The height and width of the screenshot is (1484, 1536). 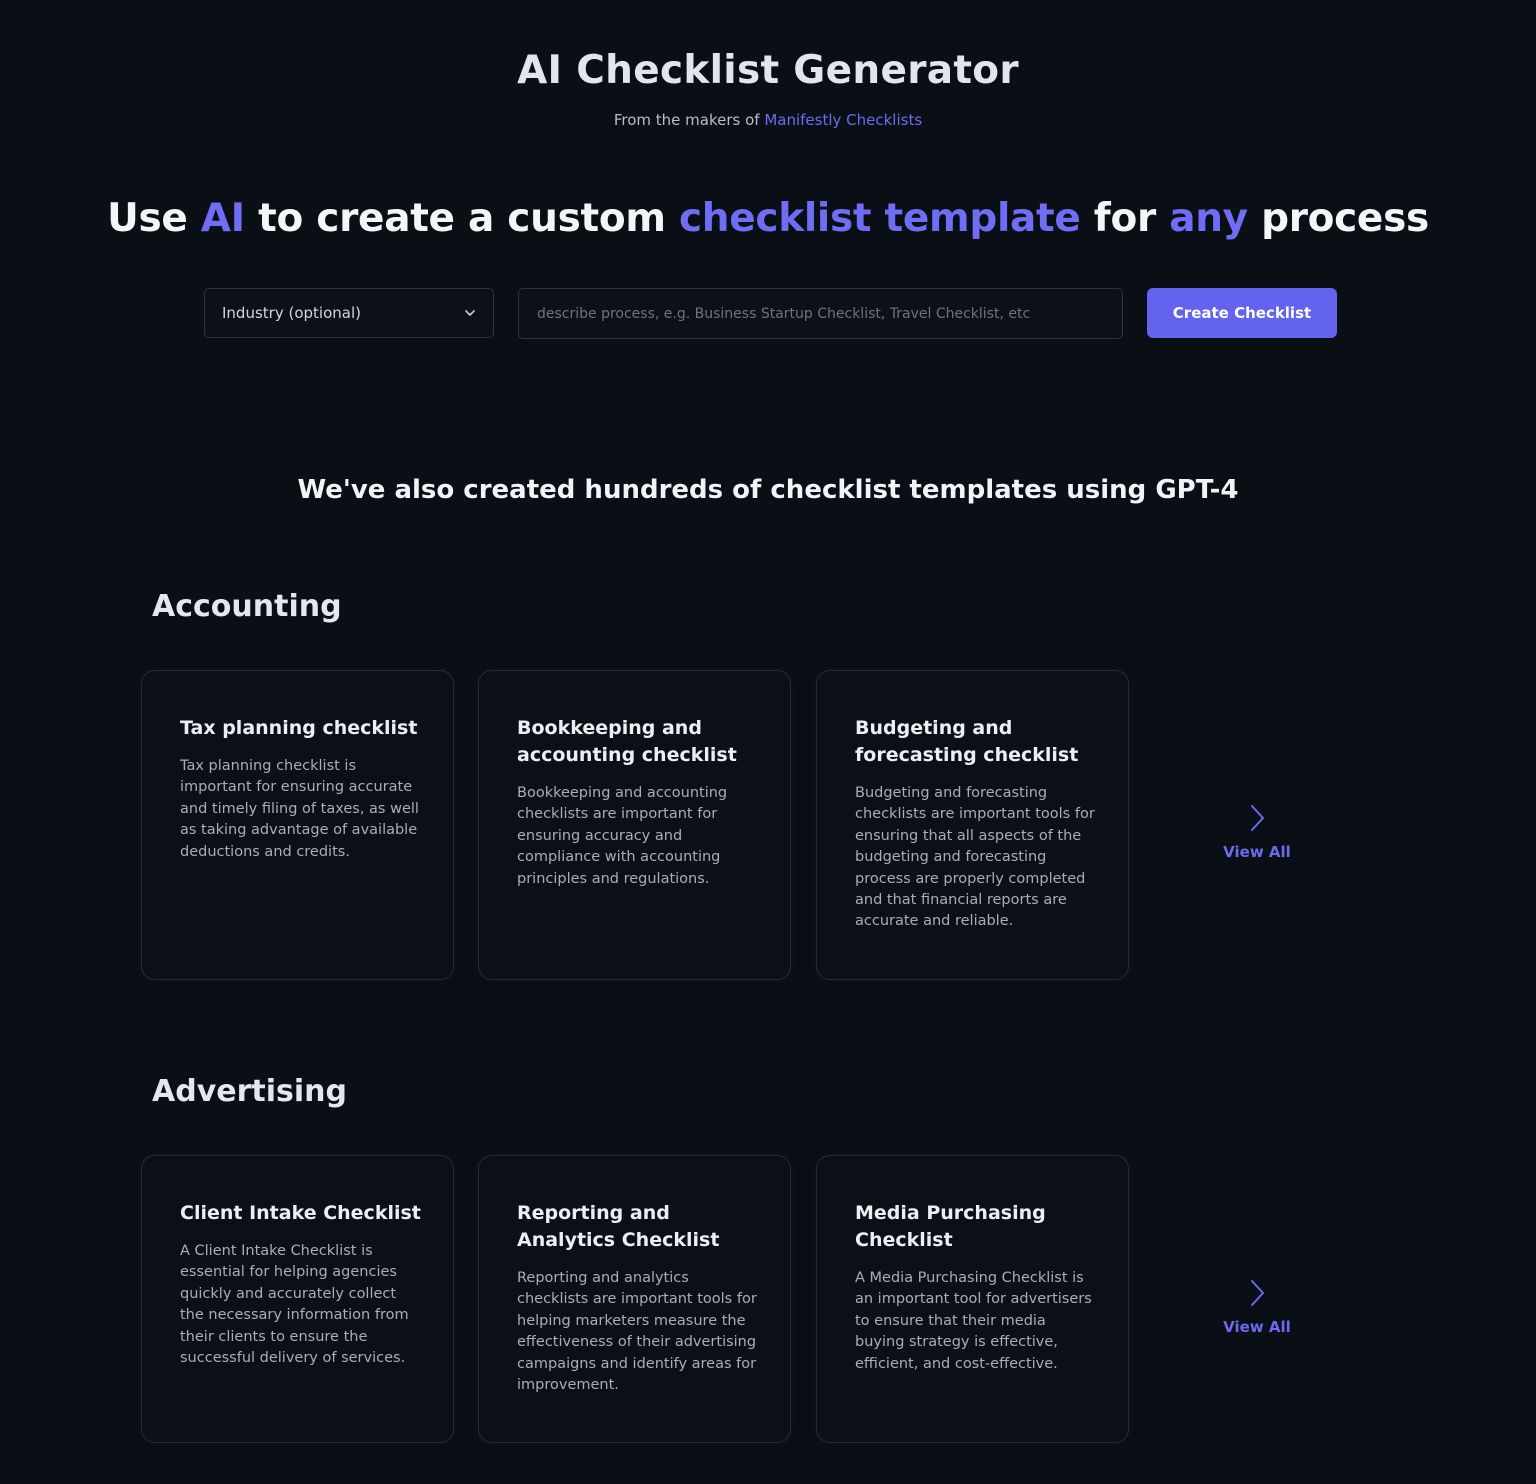 What do you see at coordinates (1338, 218) in the screenshot?
I see `hero-part-4: process` at bounding box center [1338, 218].